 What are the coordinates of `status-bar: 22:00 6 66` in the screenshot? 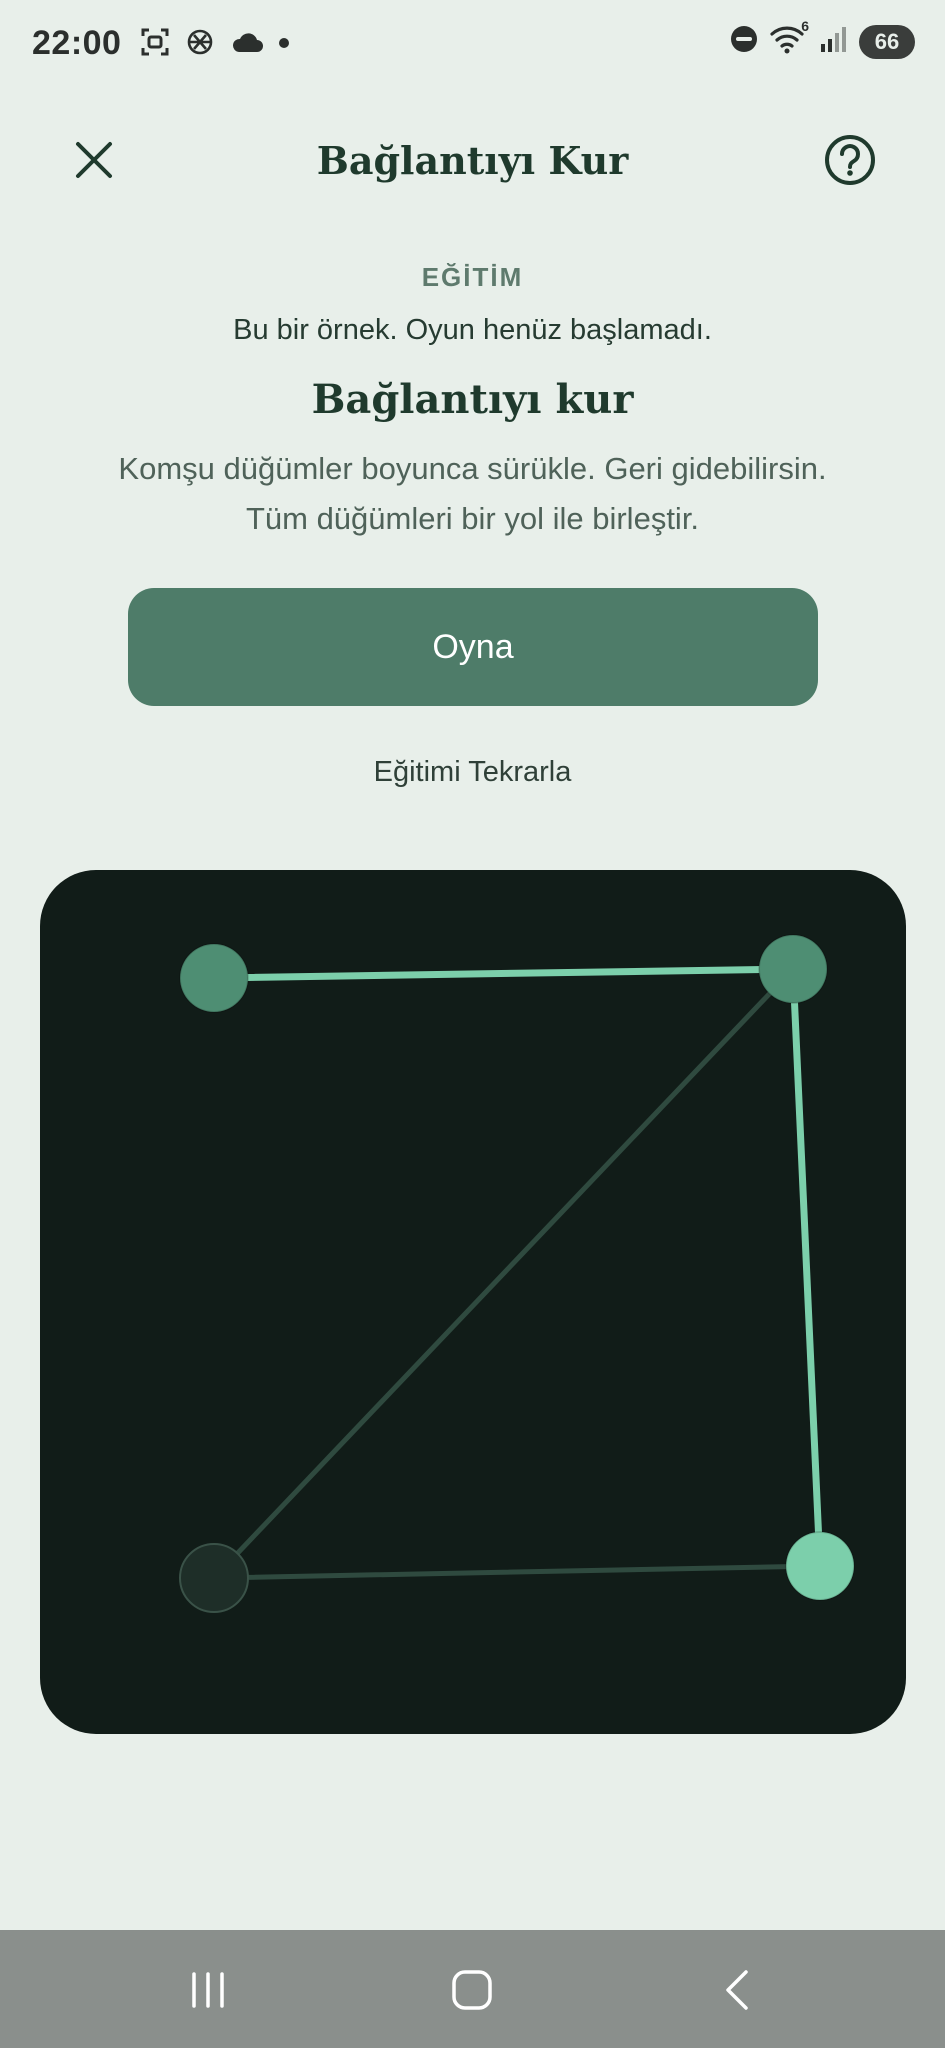 It's located at (472, 45).